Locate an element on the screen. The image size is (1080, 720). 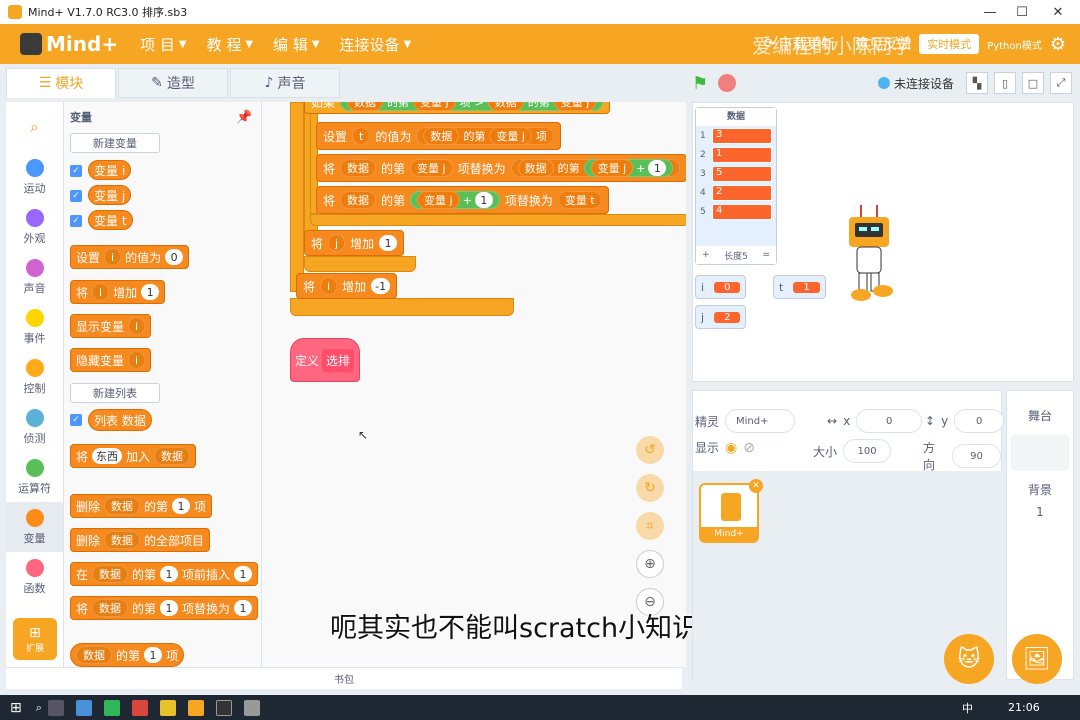
eye-visible-icon: ◉ is located at coordinates (731, 448).